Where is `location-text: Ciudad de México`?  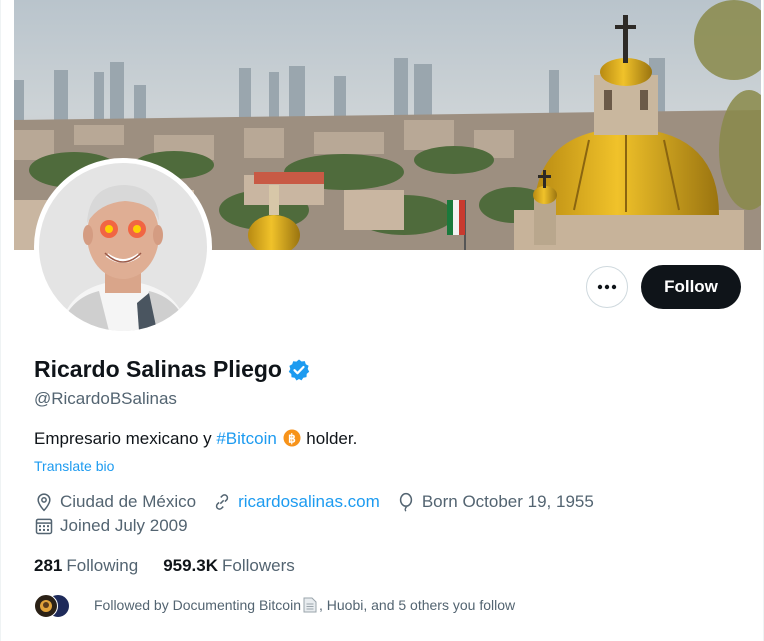 location-text: Ciudad de México is located at coordinates (128, 501).